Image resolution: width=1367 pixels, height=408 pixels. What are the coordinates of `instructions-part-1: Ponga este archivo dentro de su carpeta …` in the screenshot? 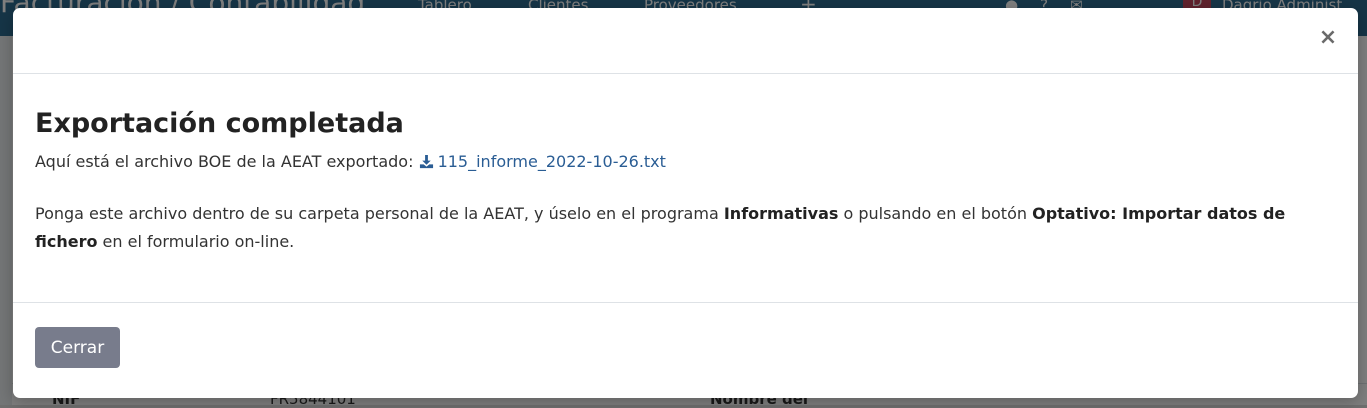 It's located at (379, 213).